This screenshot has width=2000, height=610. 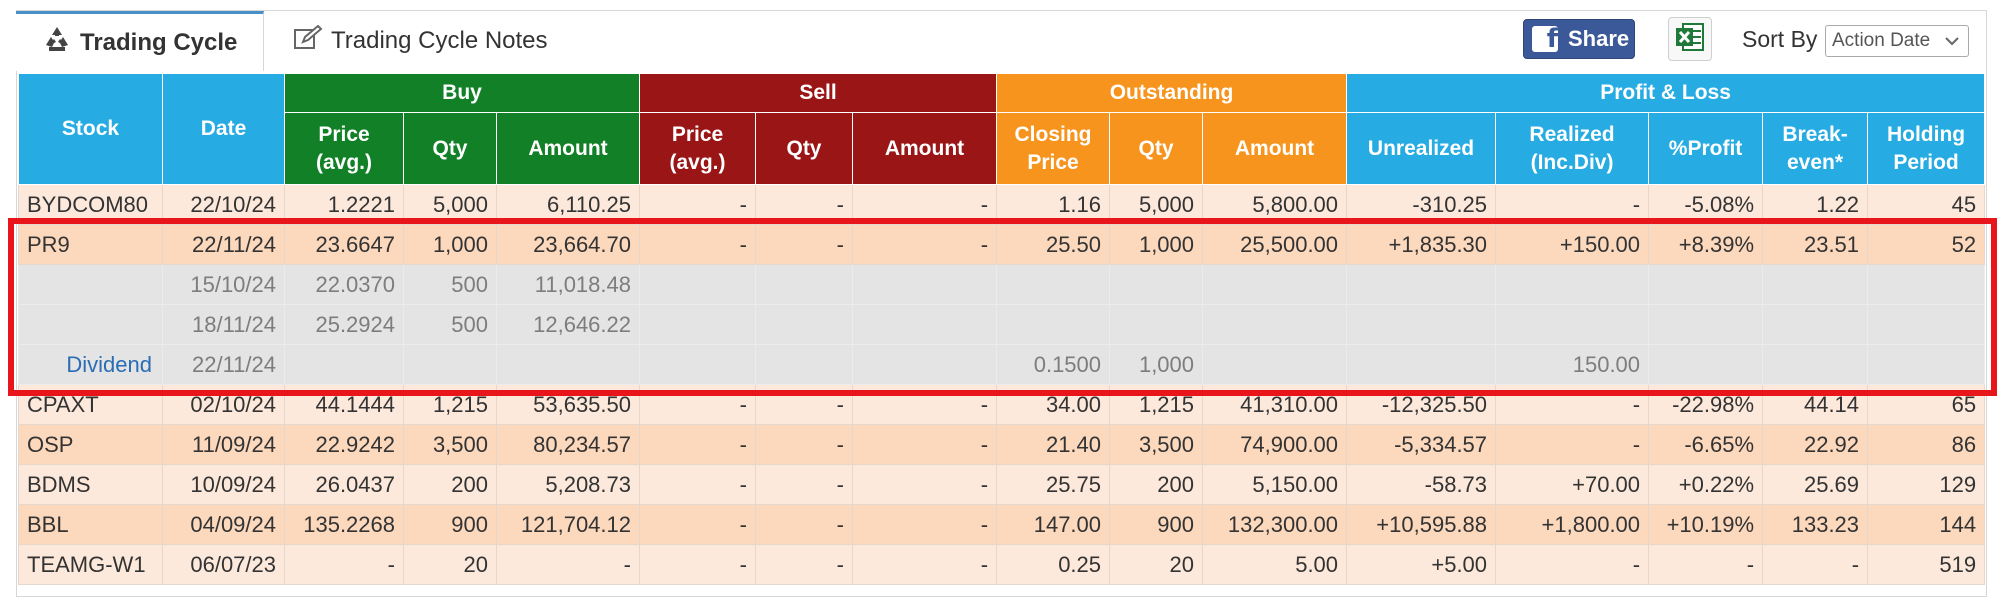 I want to click on col-pct-profit: %Profit, so click(x=1706, y=148).